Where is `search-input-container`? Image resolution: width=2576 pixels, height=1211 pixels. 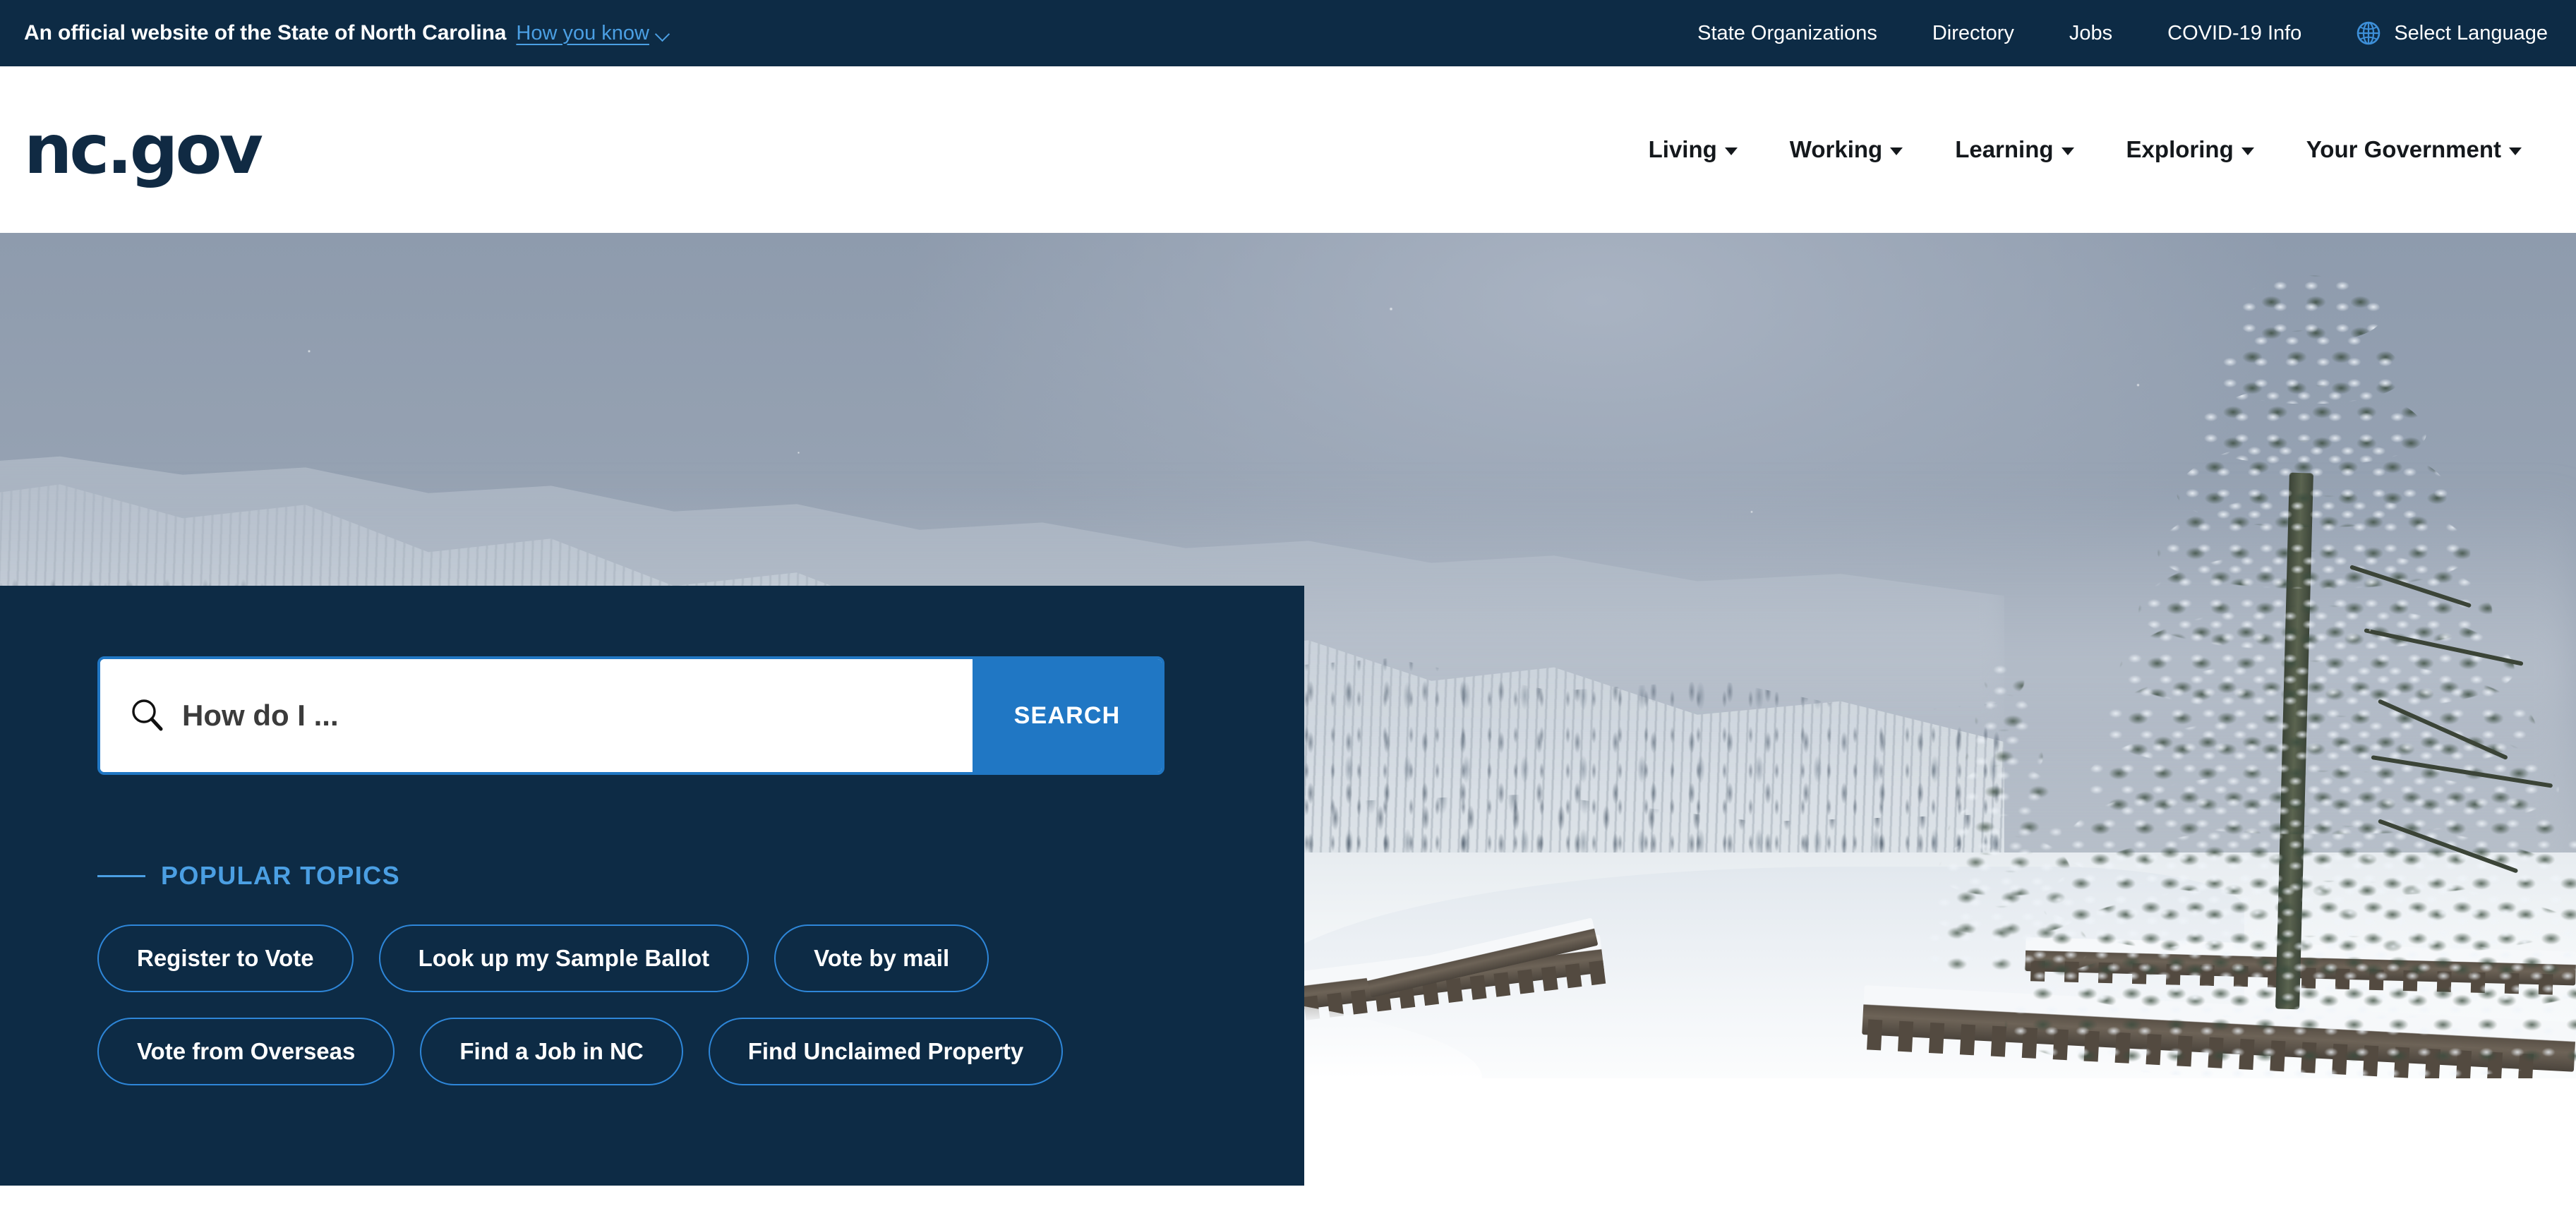 search-input-container is located at coordinates (536, 715).